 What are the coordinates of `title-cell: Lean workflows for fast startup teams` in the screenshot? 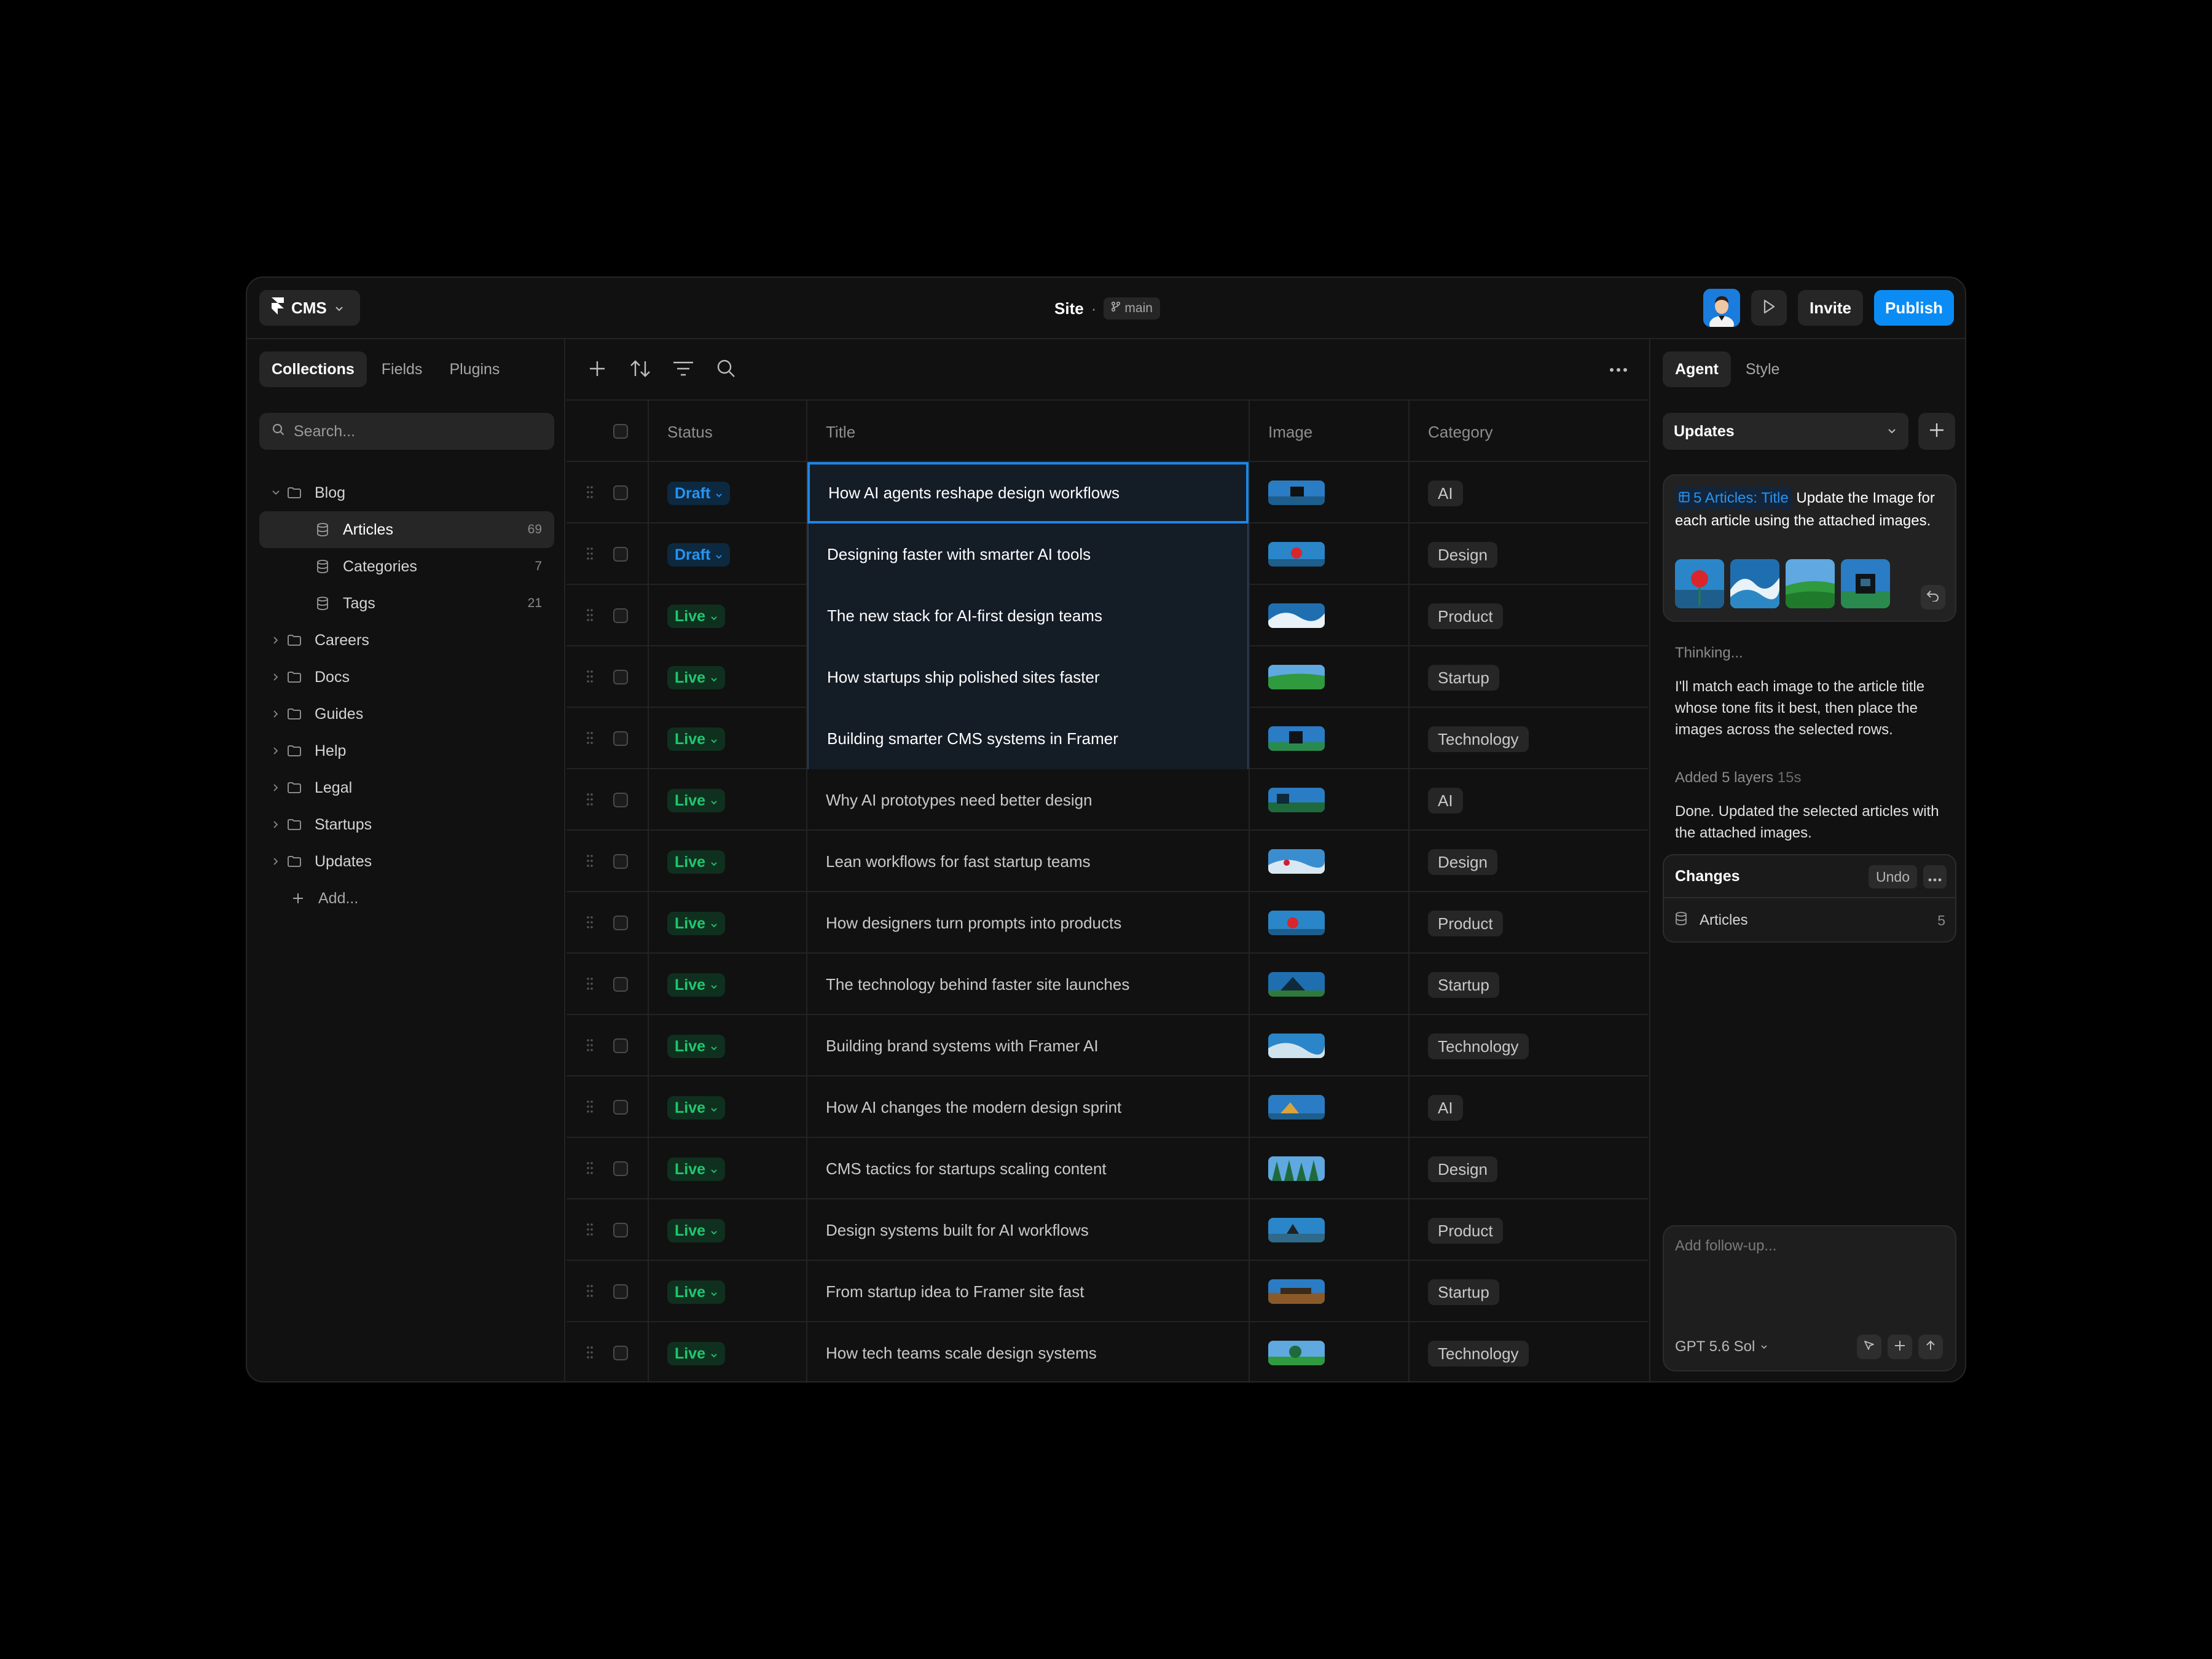 It's located at (1028, 861).